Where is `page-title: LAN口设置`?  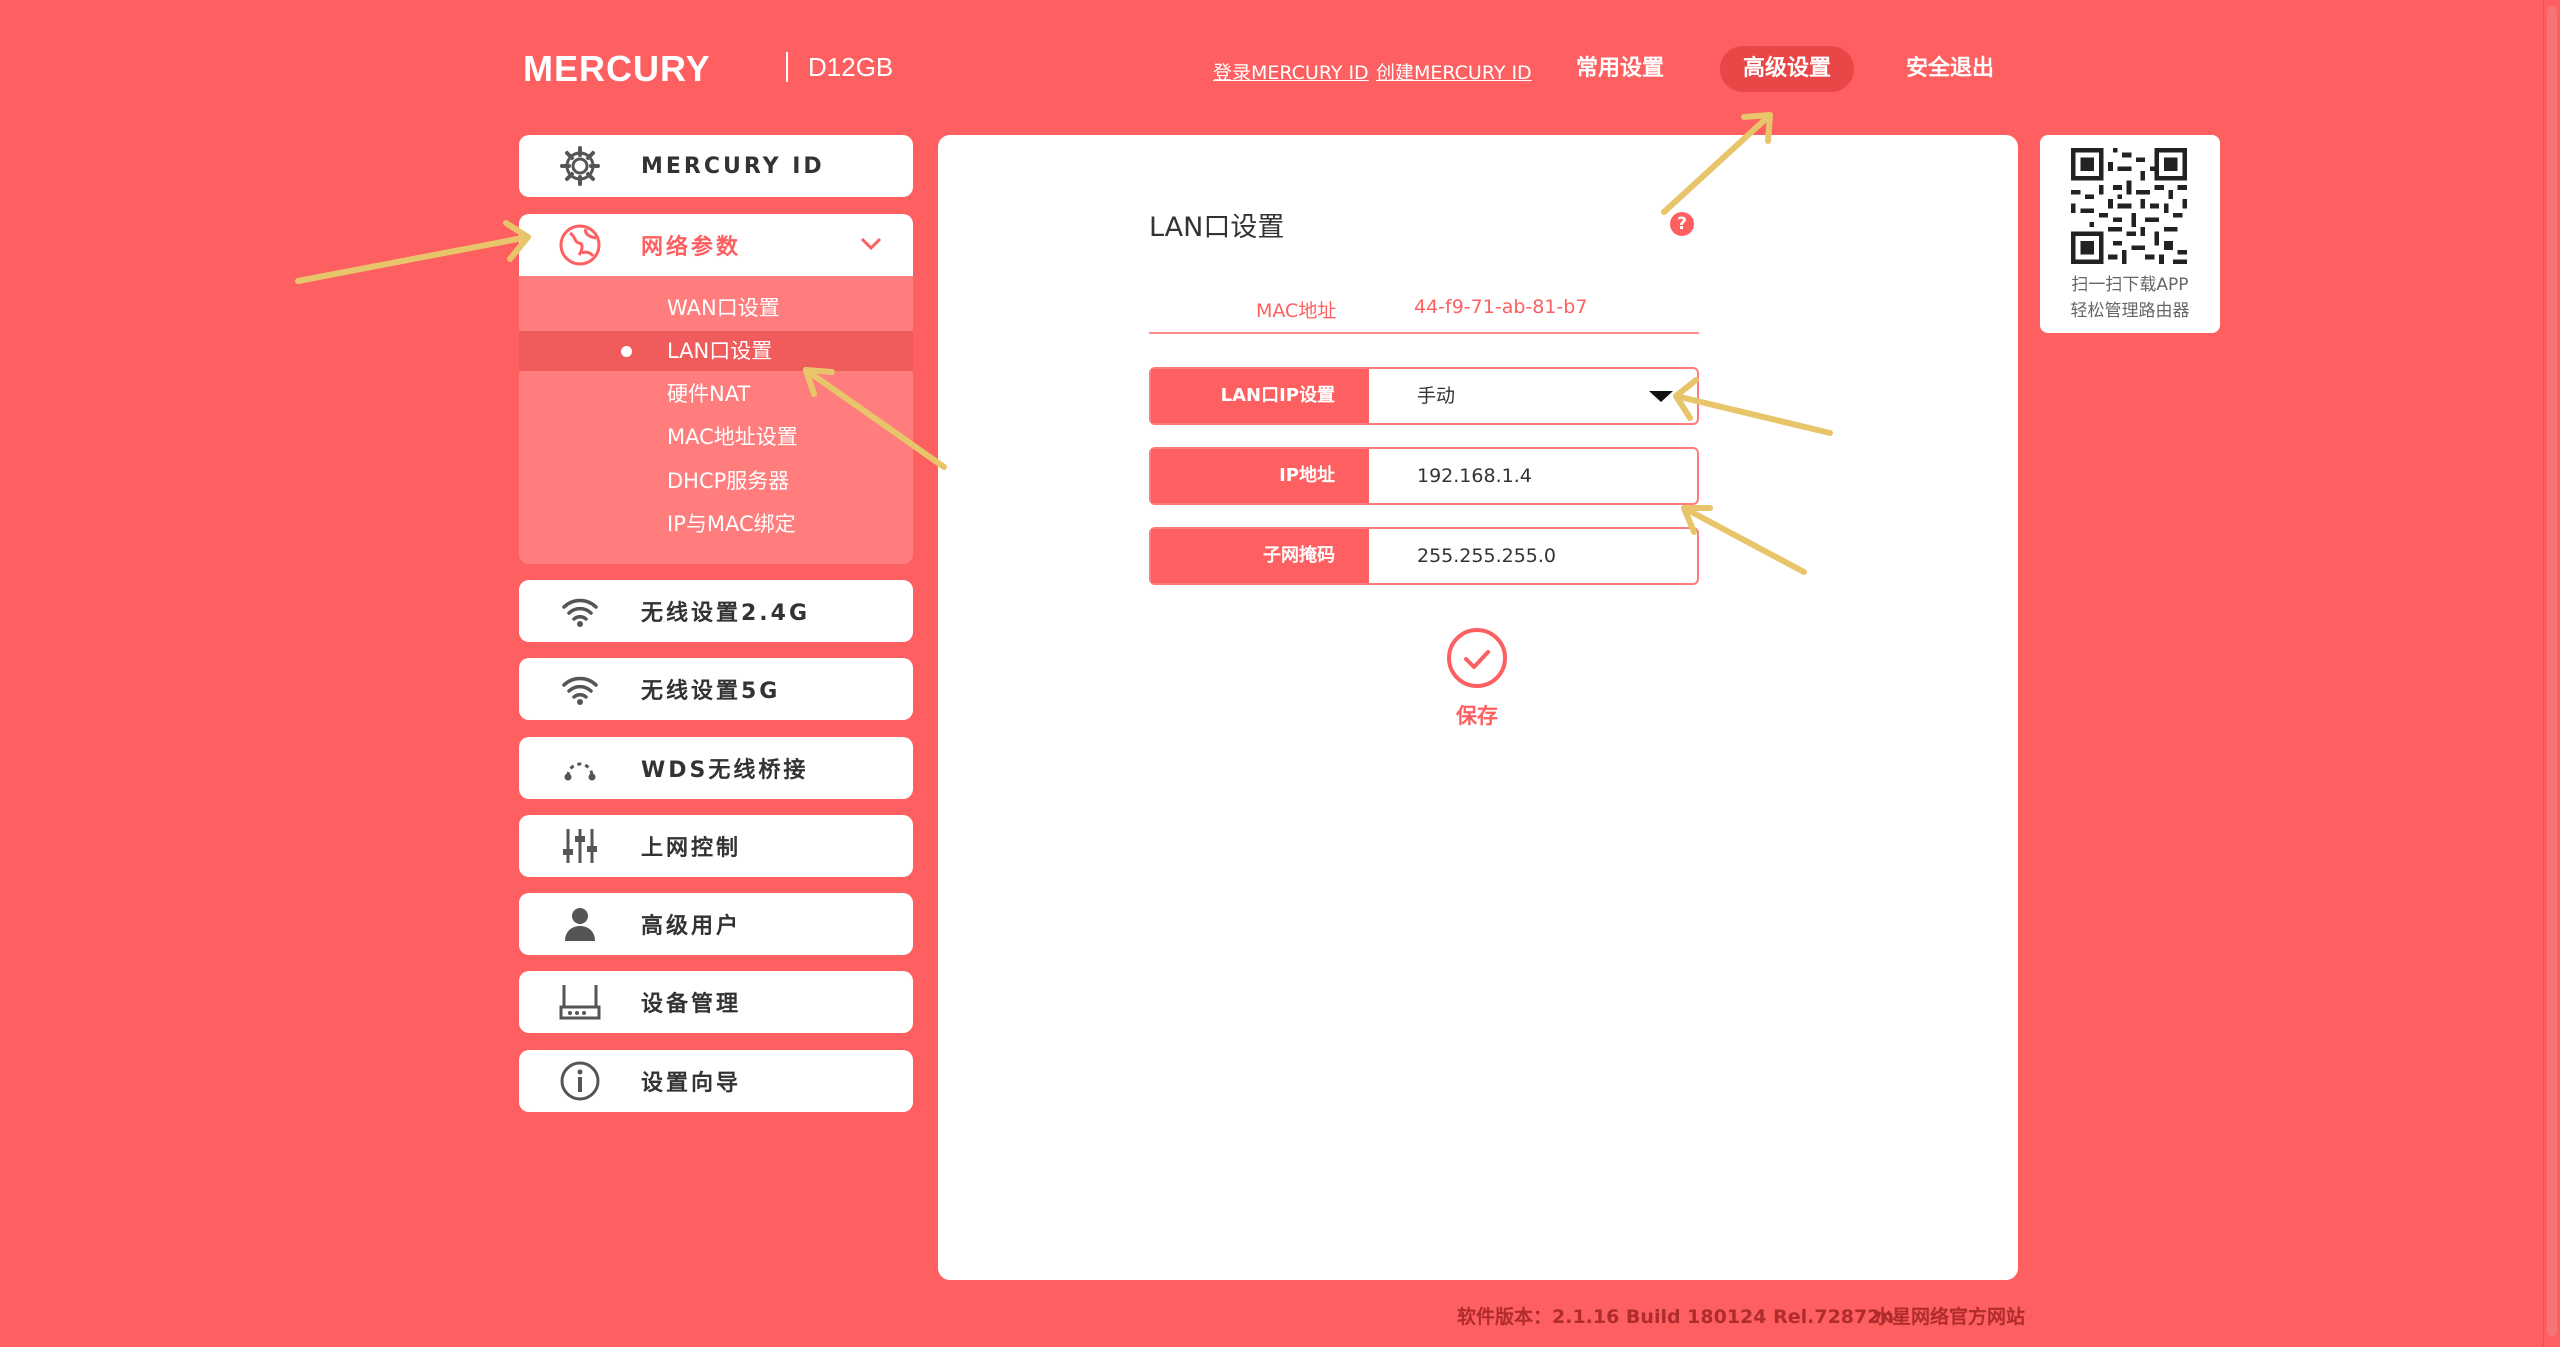 page-title: LAN口设置 is located at coordinates (1217, 227).